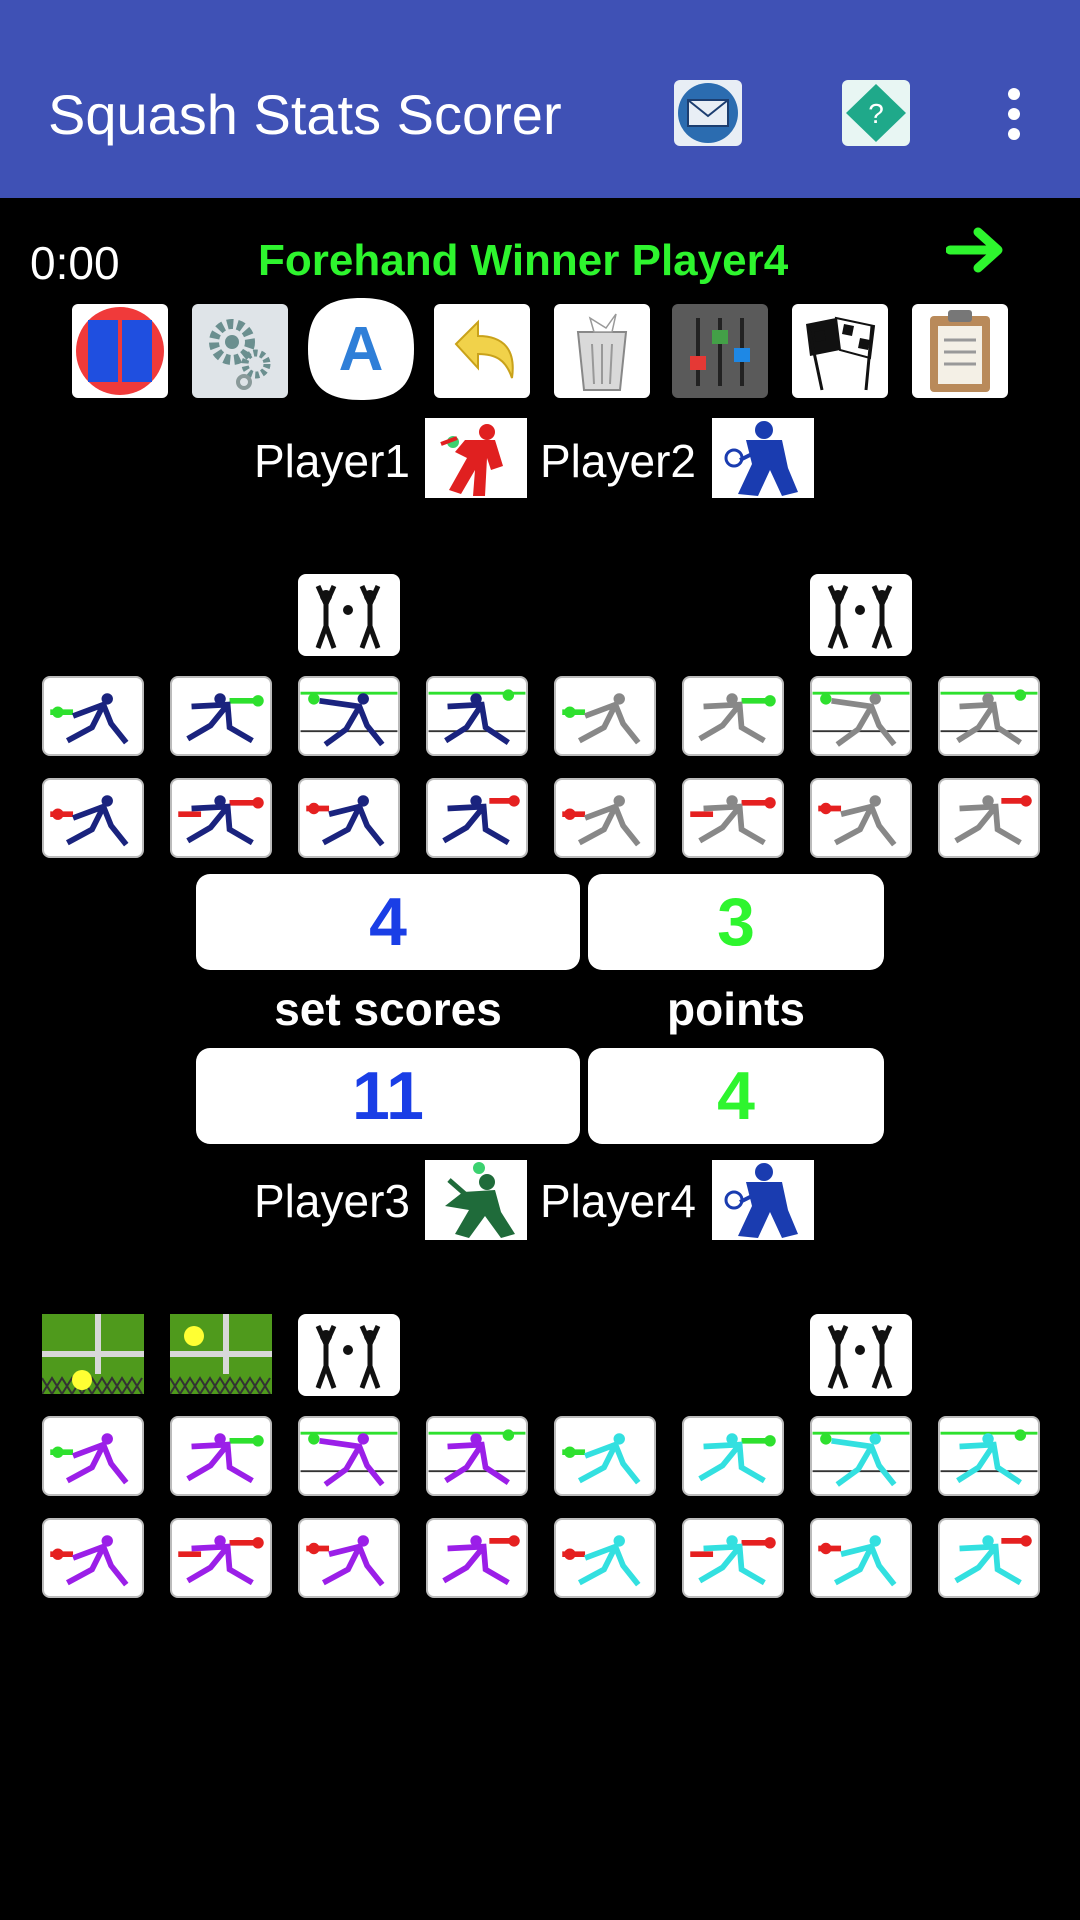 The image size is (1080, 1920). I want to click on player3-forehand-stroke-error-tile, so click(349, 1558).